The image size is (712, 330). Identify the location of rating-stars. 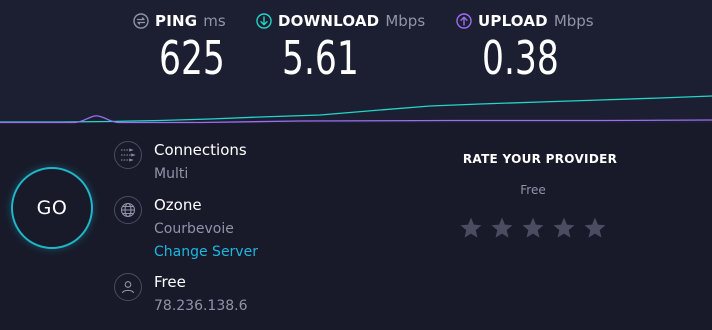
(536, 228).